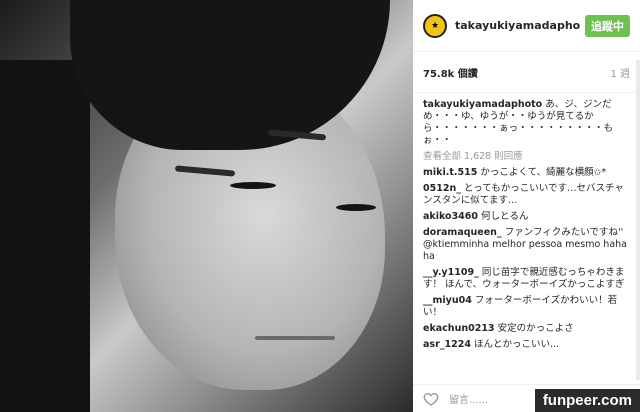  What do you see at coordinates (295, 338) in the screenshot?
I see `mouth` at bounding box center [295, 338].